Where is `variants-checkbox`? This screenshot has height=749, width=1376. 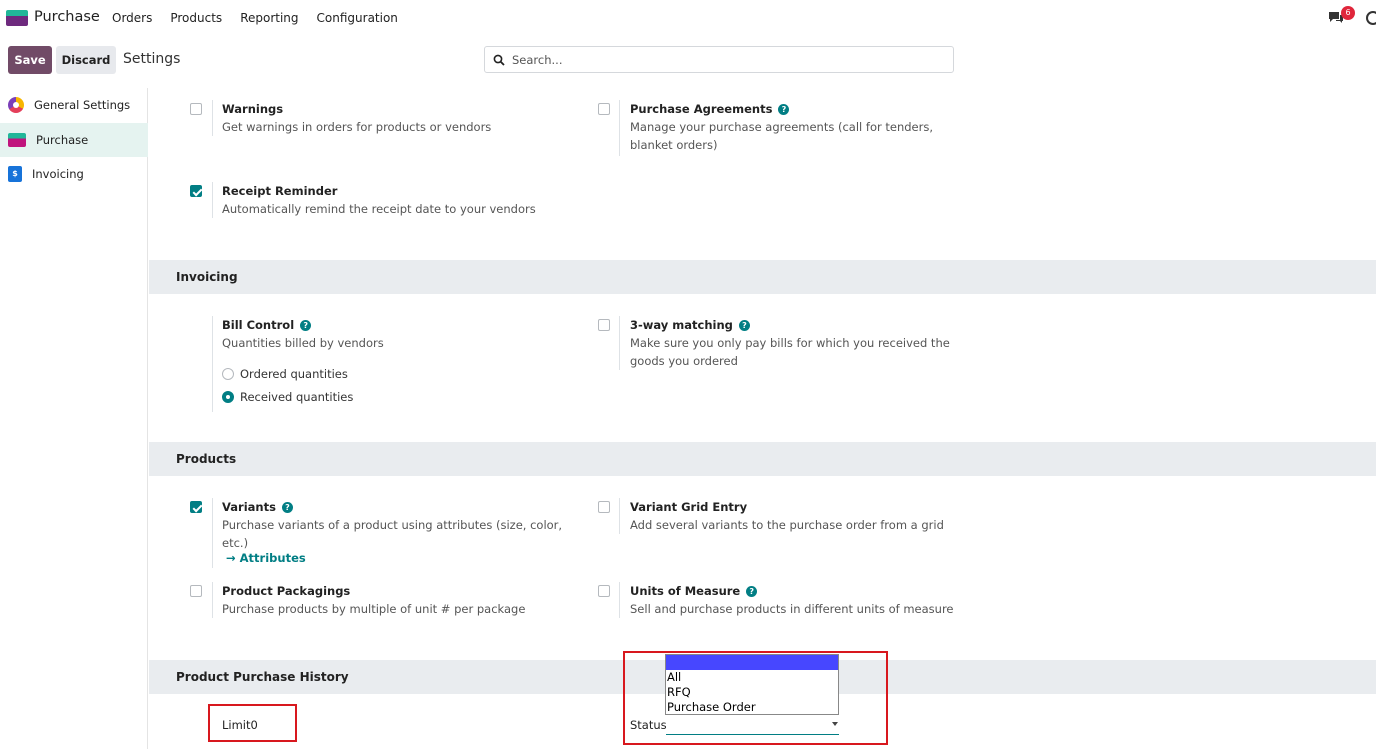 variants-checkbox is located at coordinates (196, 507).